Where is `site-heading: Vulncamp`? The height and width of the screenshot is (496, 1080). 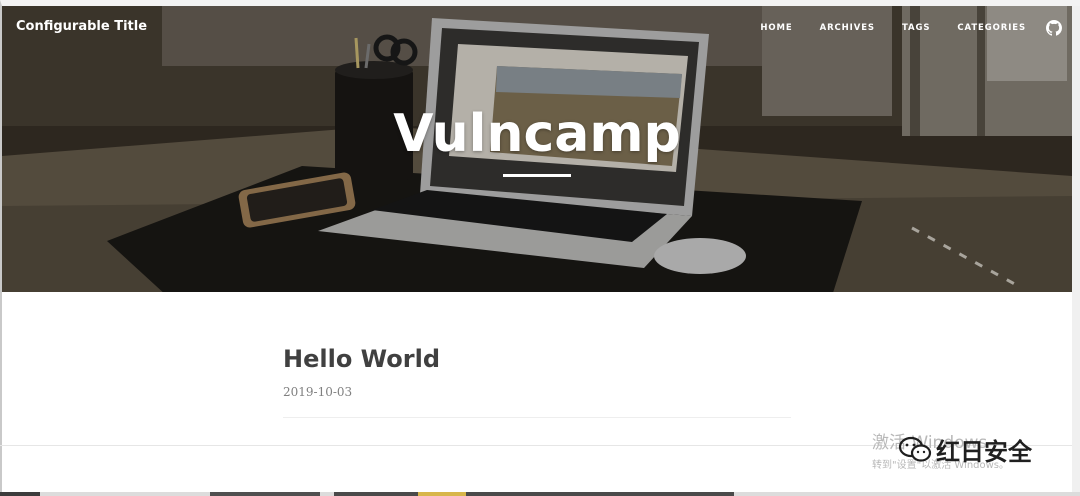
site-heading: Vulncamp is located at coordinates (537, 142).